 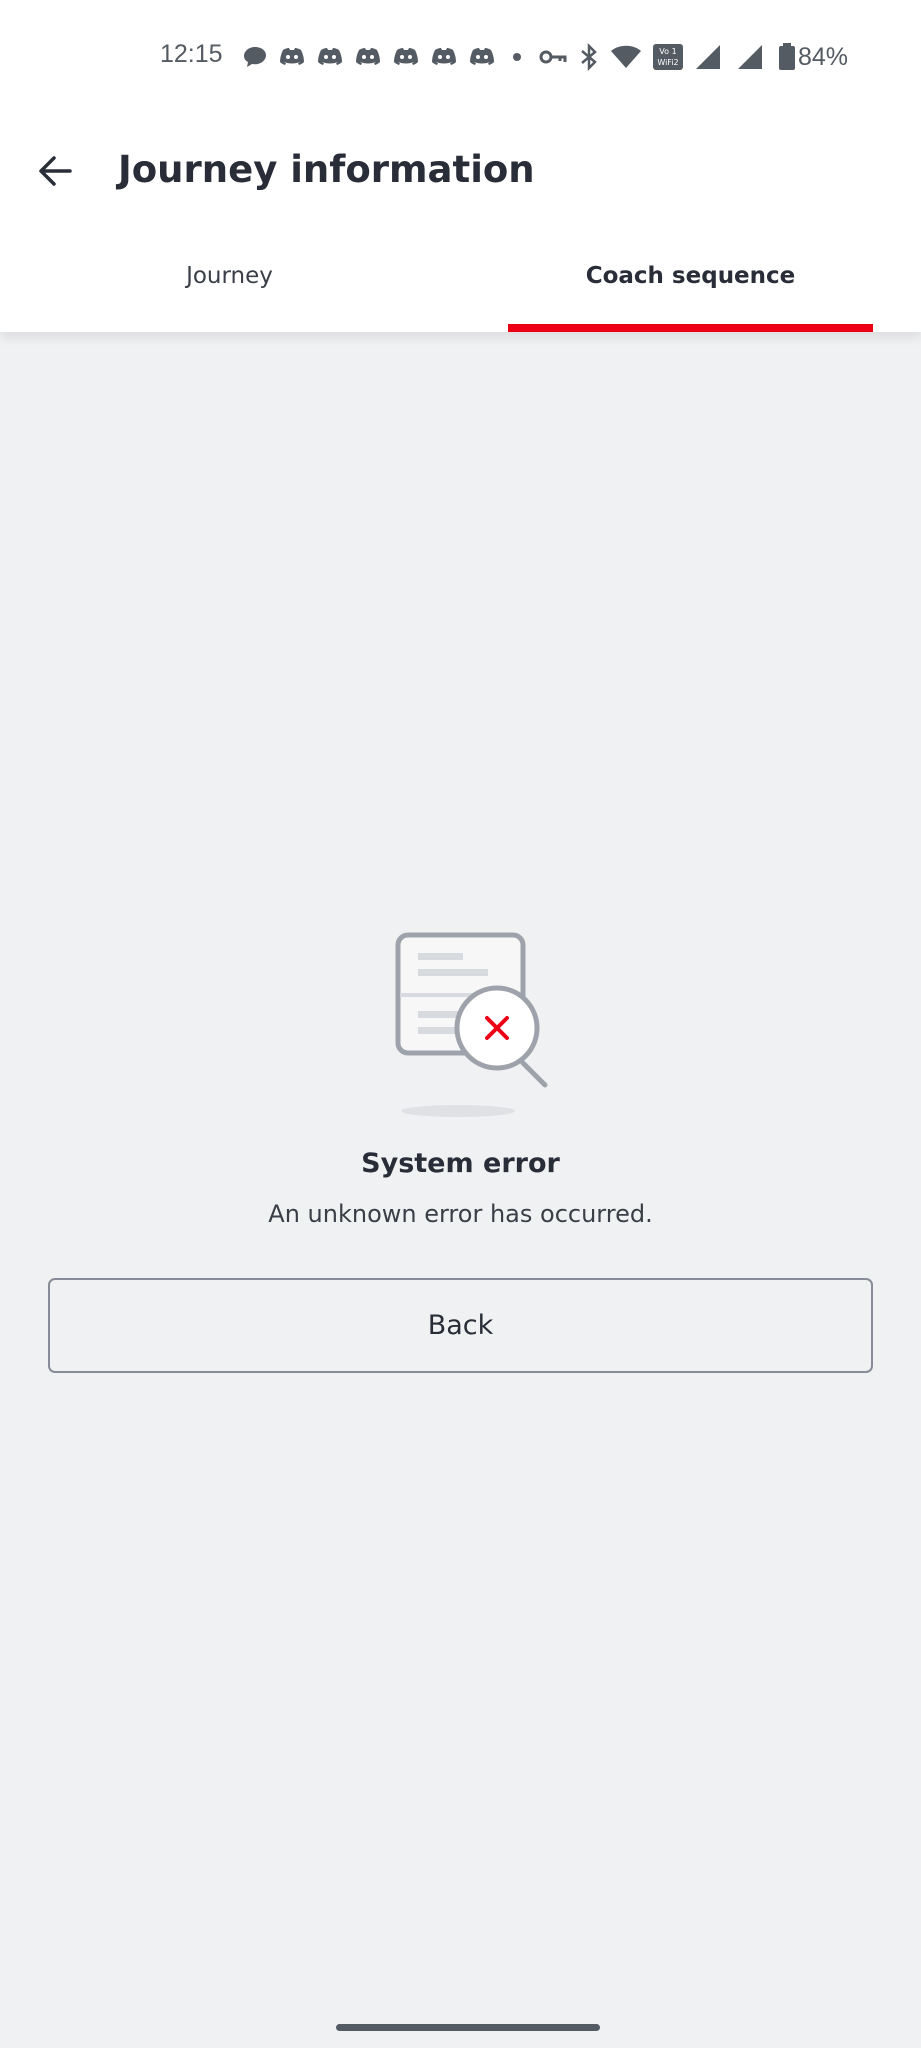 I want to click on status-icons: Vo 1 WiFi2, so click(x=524, y=57).